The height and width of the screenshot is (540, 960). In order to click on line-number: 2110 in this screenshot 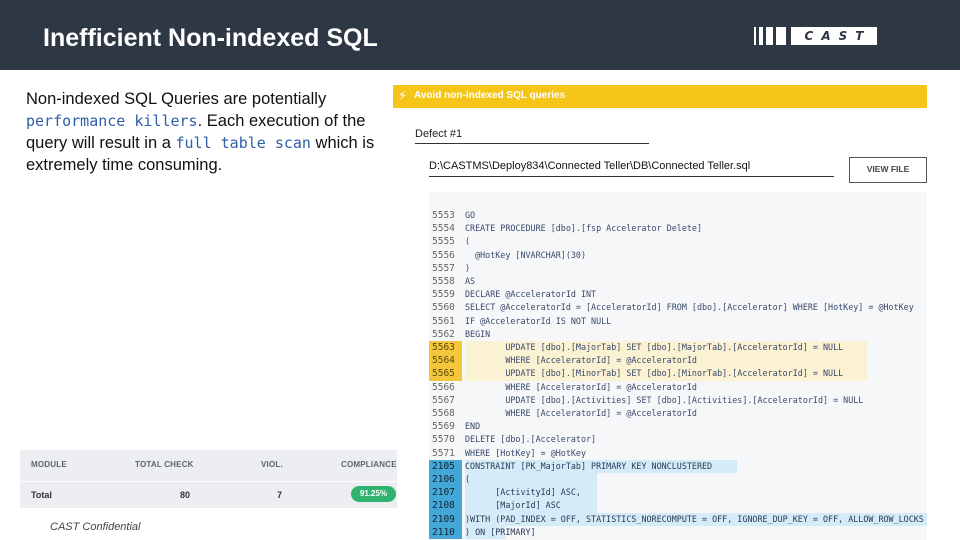, I will do `click(445, 532)`.